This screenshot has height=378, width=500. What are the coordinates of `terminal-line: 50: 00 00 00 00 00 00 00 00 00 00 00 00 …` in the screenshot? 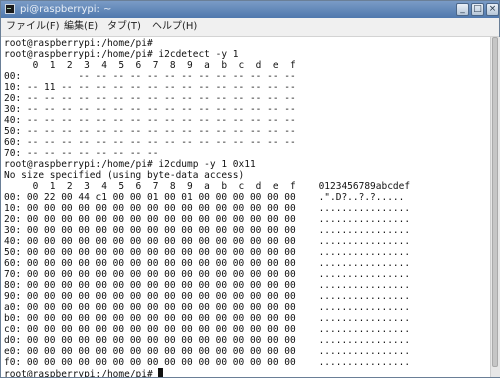 It's located at (207, 252).